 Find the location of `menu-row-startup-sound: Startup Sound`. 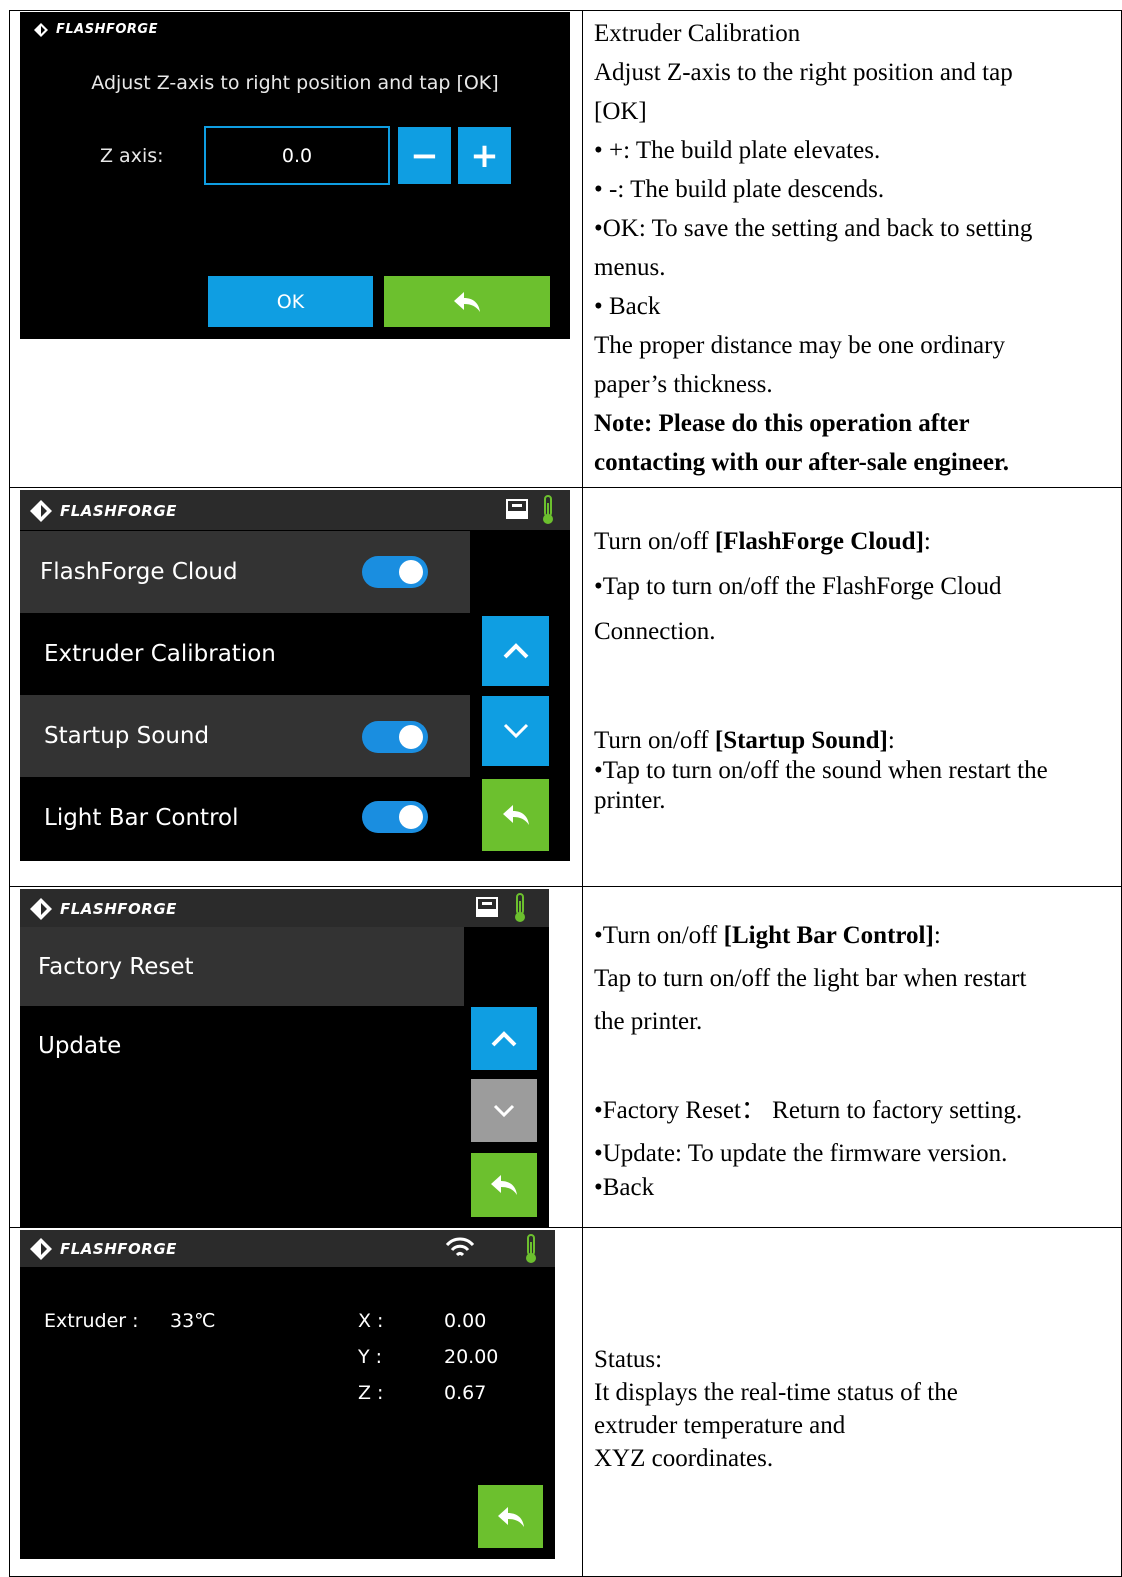

menu-row-startup-sound: Startup Sound is located at coordinates (245, 736).